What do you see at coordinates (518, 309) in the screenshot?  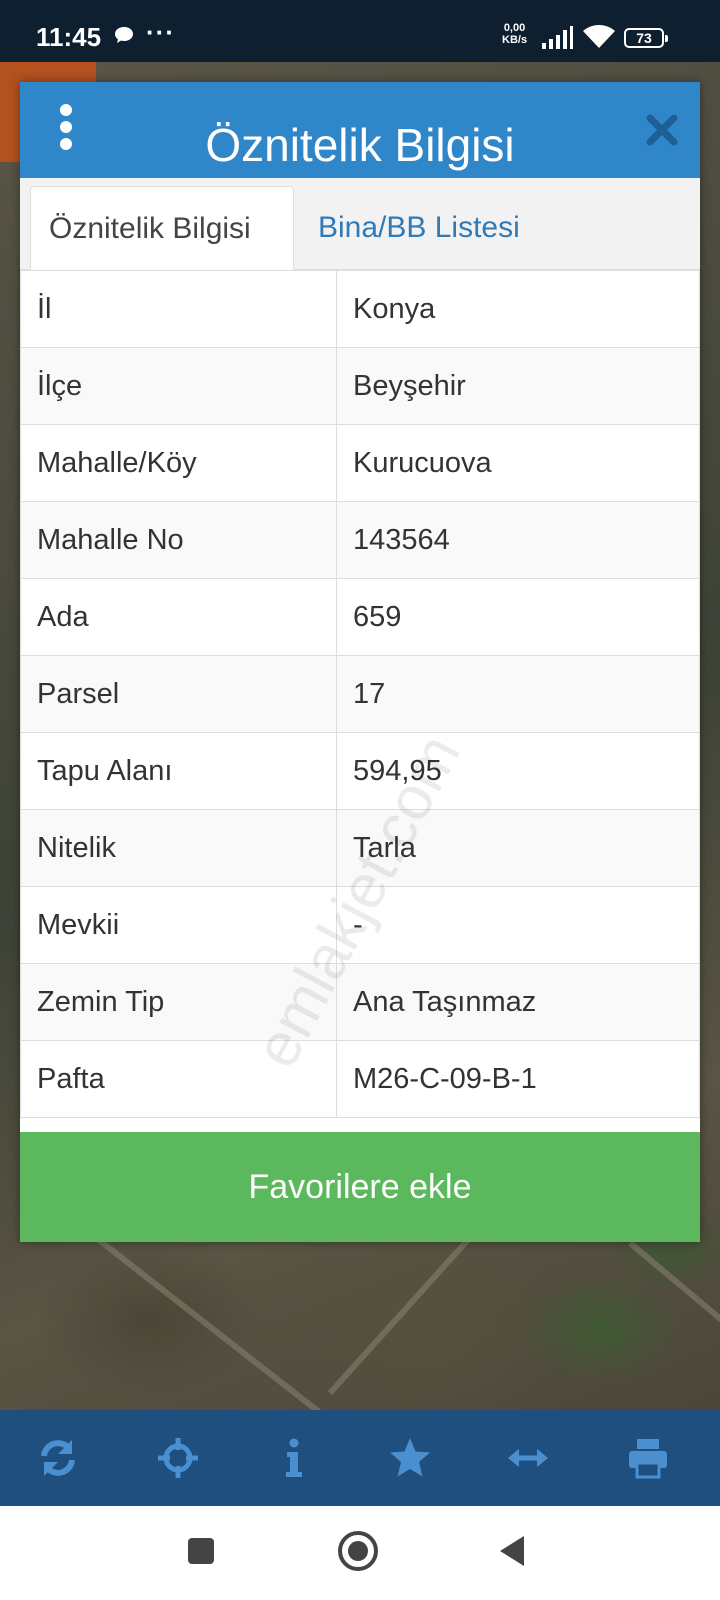 I see `row-value: Konya` at bounding box center [518, 309].